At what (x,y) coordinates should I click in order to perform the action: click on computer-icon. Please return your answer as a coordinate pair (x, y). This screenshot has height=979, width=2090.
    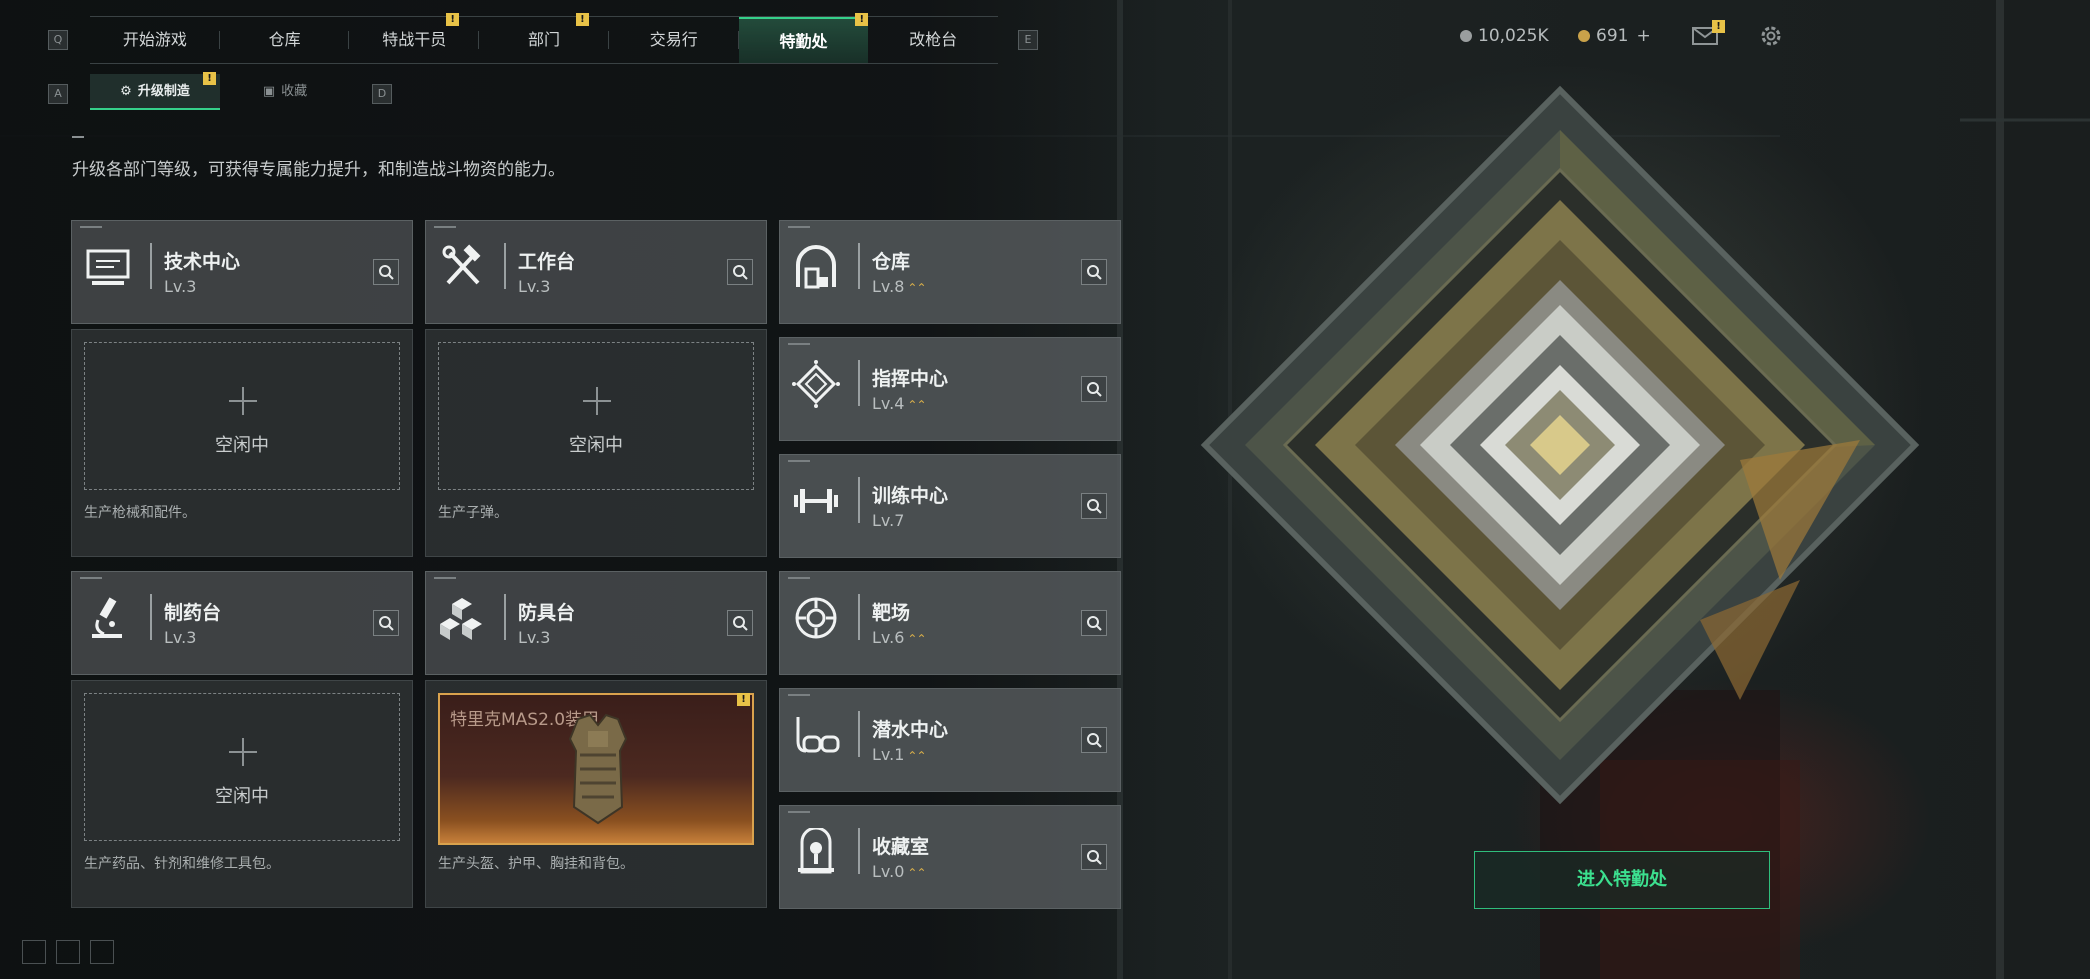
    Looking at the image, I should click on (108, 267).